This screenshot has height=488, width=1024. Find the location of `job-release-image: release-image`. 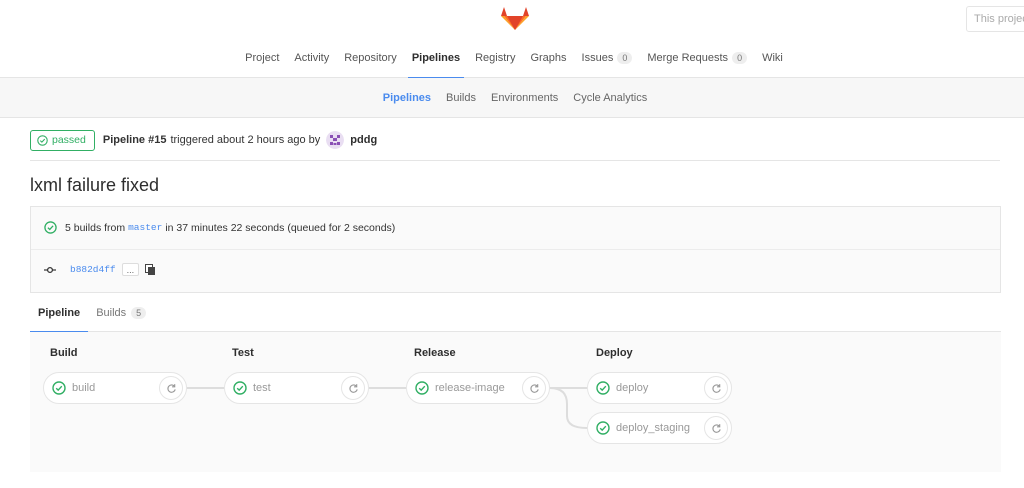

job-release-image: release-image is located at coordinates (478, 388).